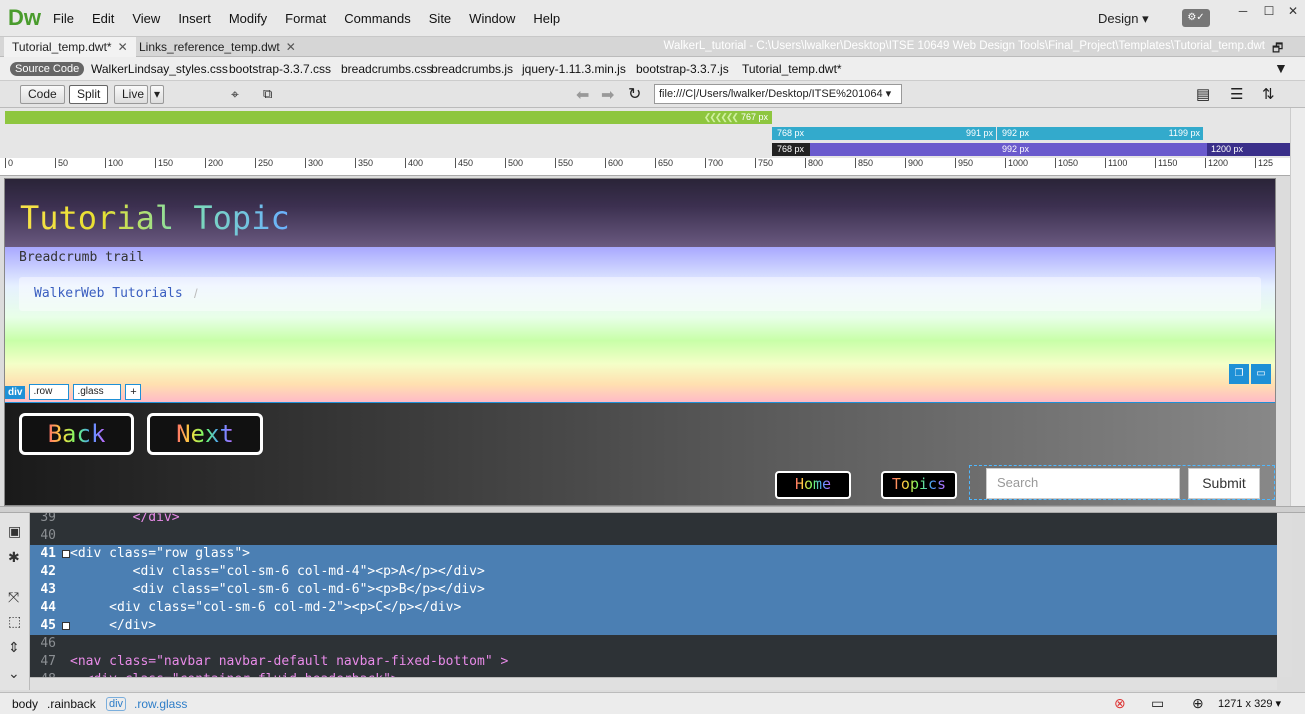 Image resolution: width=1305 pixels, height=714 pixels. I want to click on related-file: bootstrap-3.3.7.js, so click(682, 69).